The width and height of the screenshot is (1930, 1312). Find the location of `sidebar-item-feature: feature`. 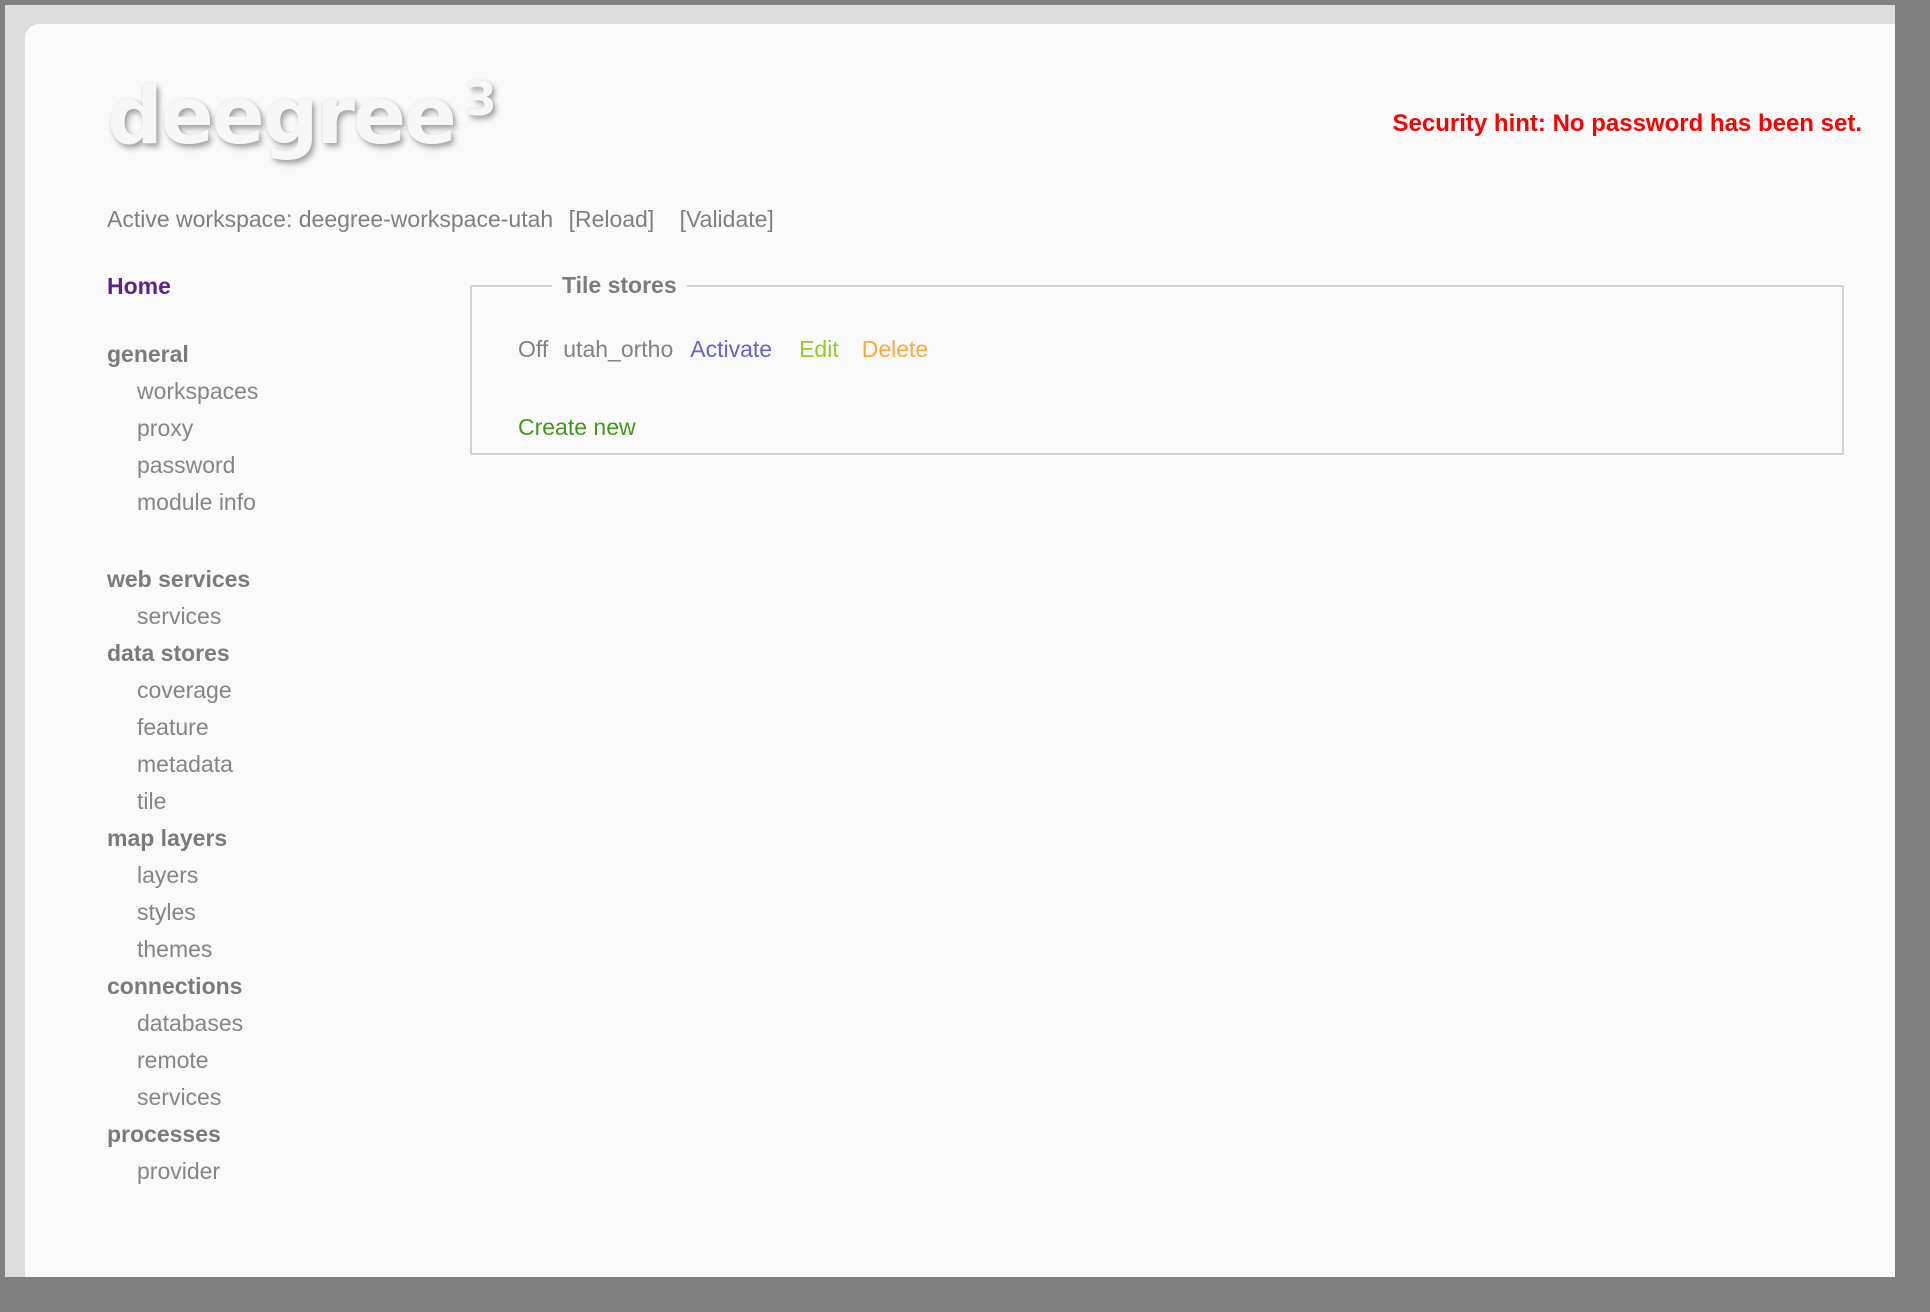

sidebar-item-feature: feature is located at coordinates (287, 727).